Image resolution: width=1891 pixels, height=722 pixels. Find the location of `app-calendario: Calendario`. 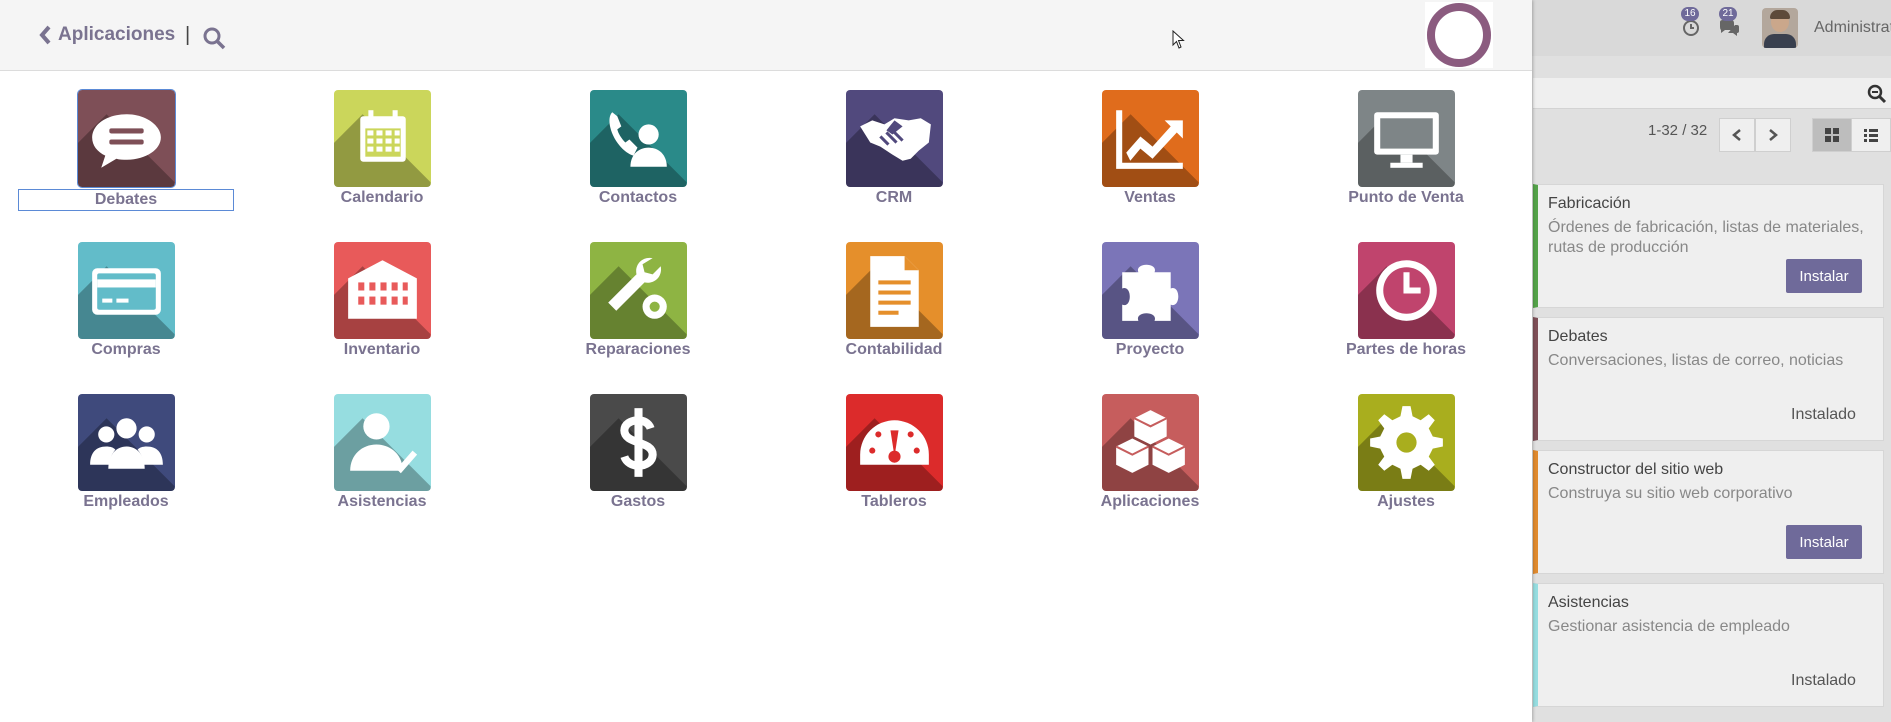

app-calendario: Calendario is located at coordinates (382, 148).